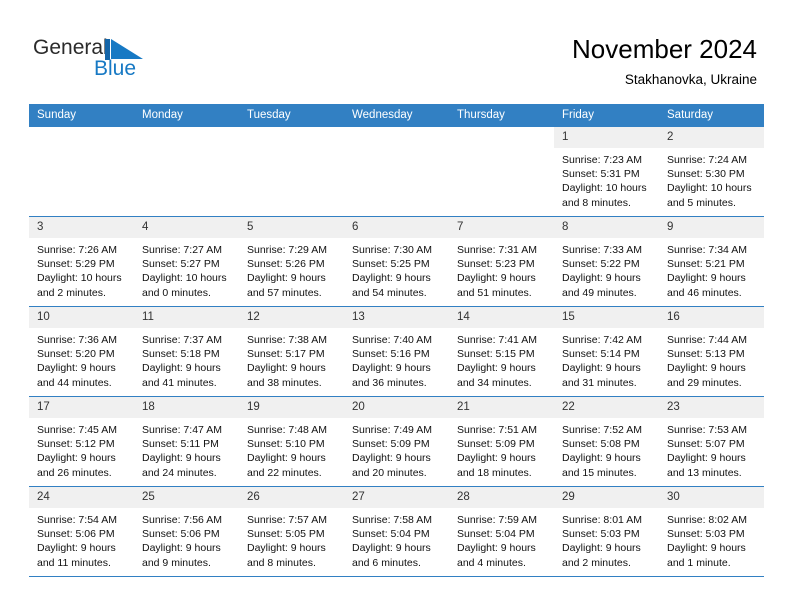  What do you see at coordinates (396, 115) in the screenshot?
I see `weekday-header-wednesday: Wednesday` at bounding box center [396, 115].